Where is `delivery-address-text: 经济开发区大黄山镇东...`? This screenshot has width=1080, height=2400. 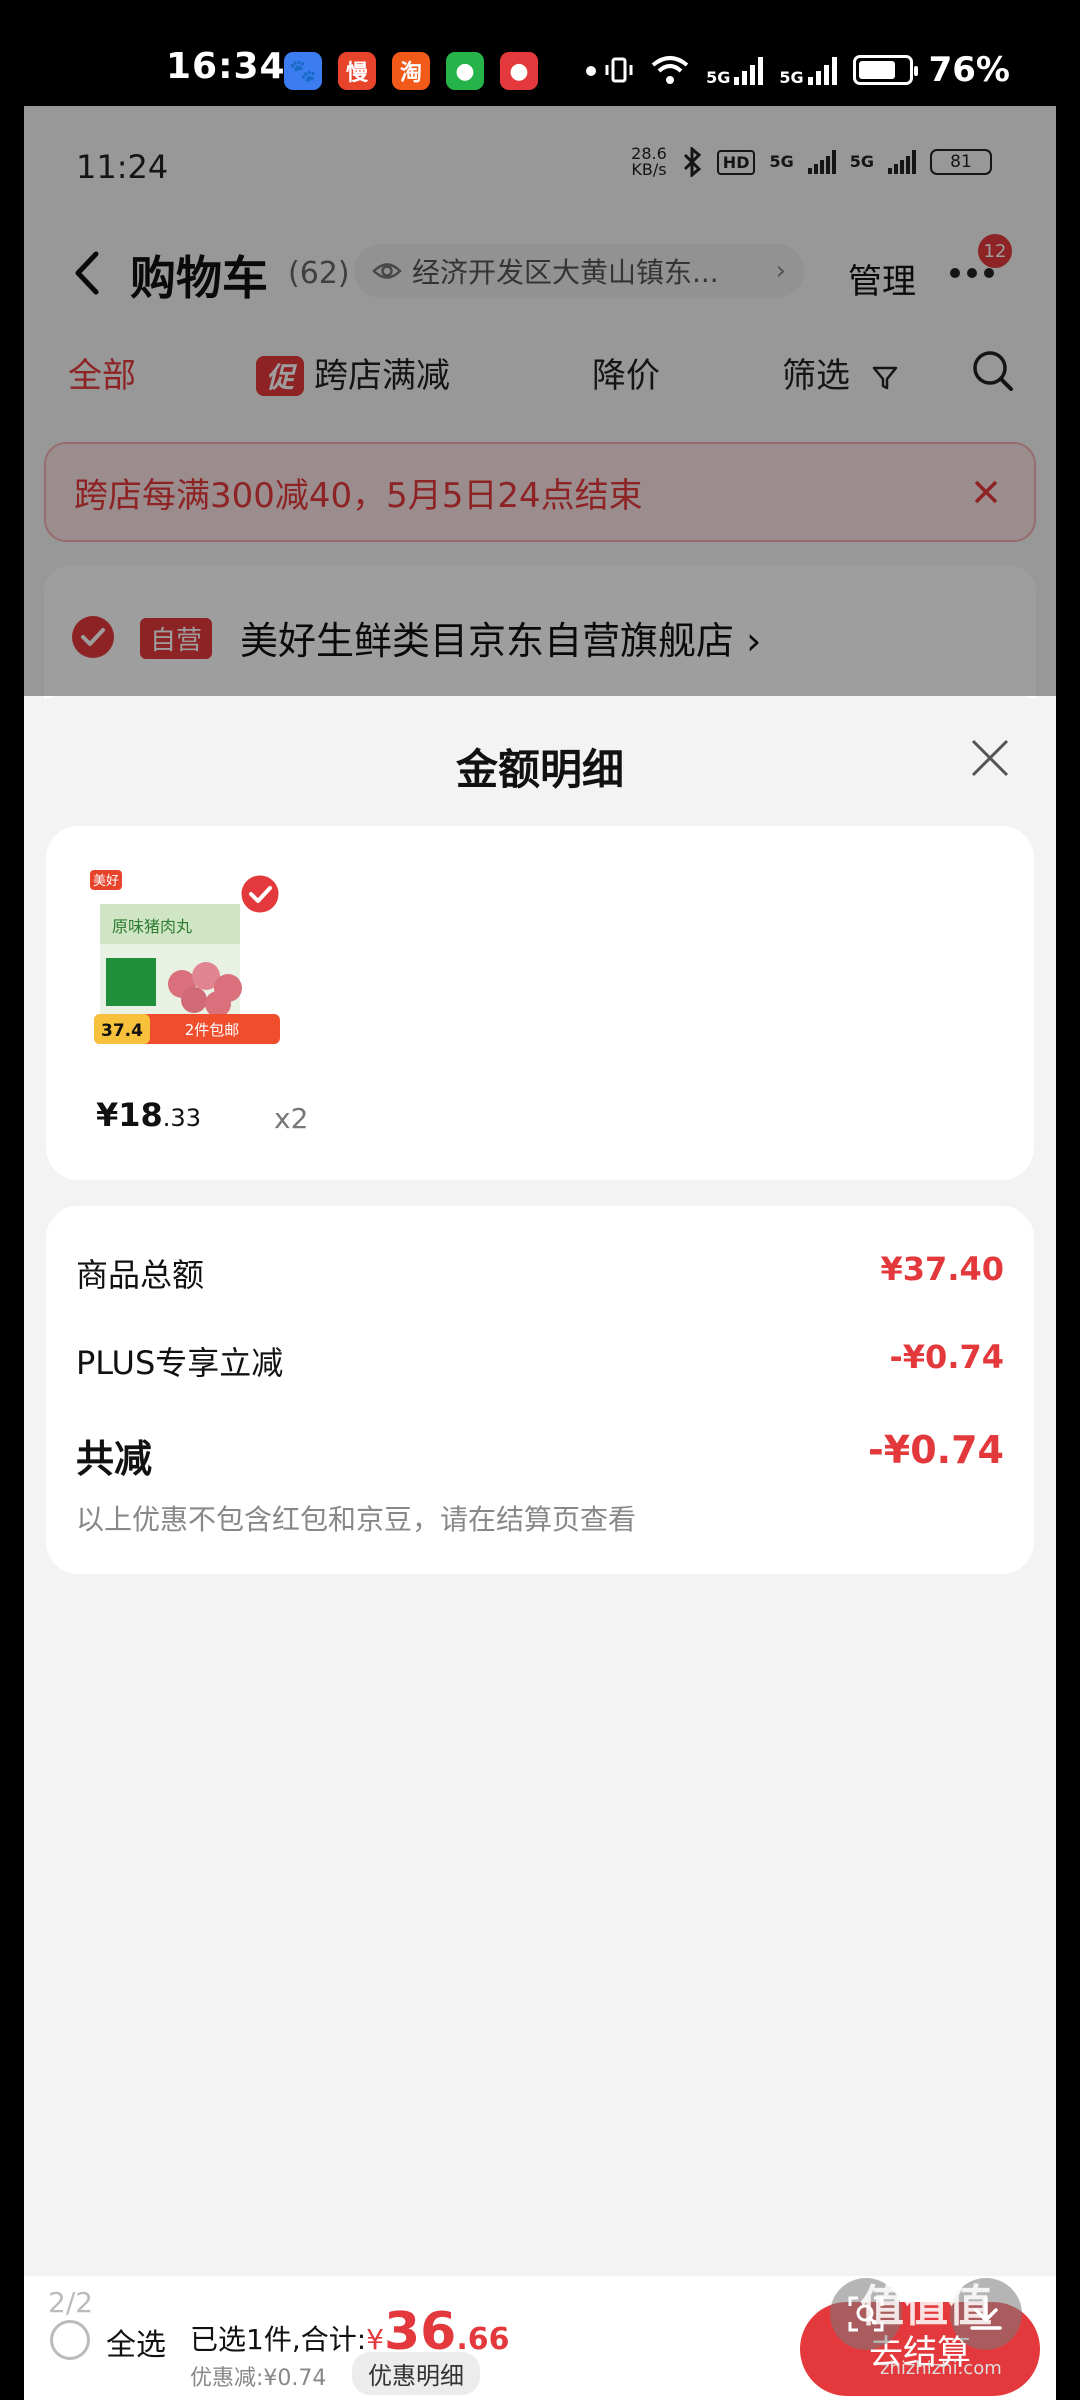
delivery-address-text: 经济开发区大黄山镇东... is located at coordinates (565, 272).